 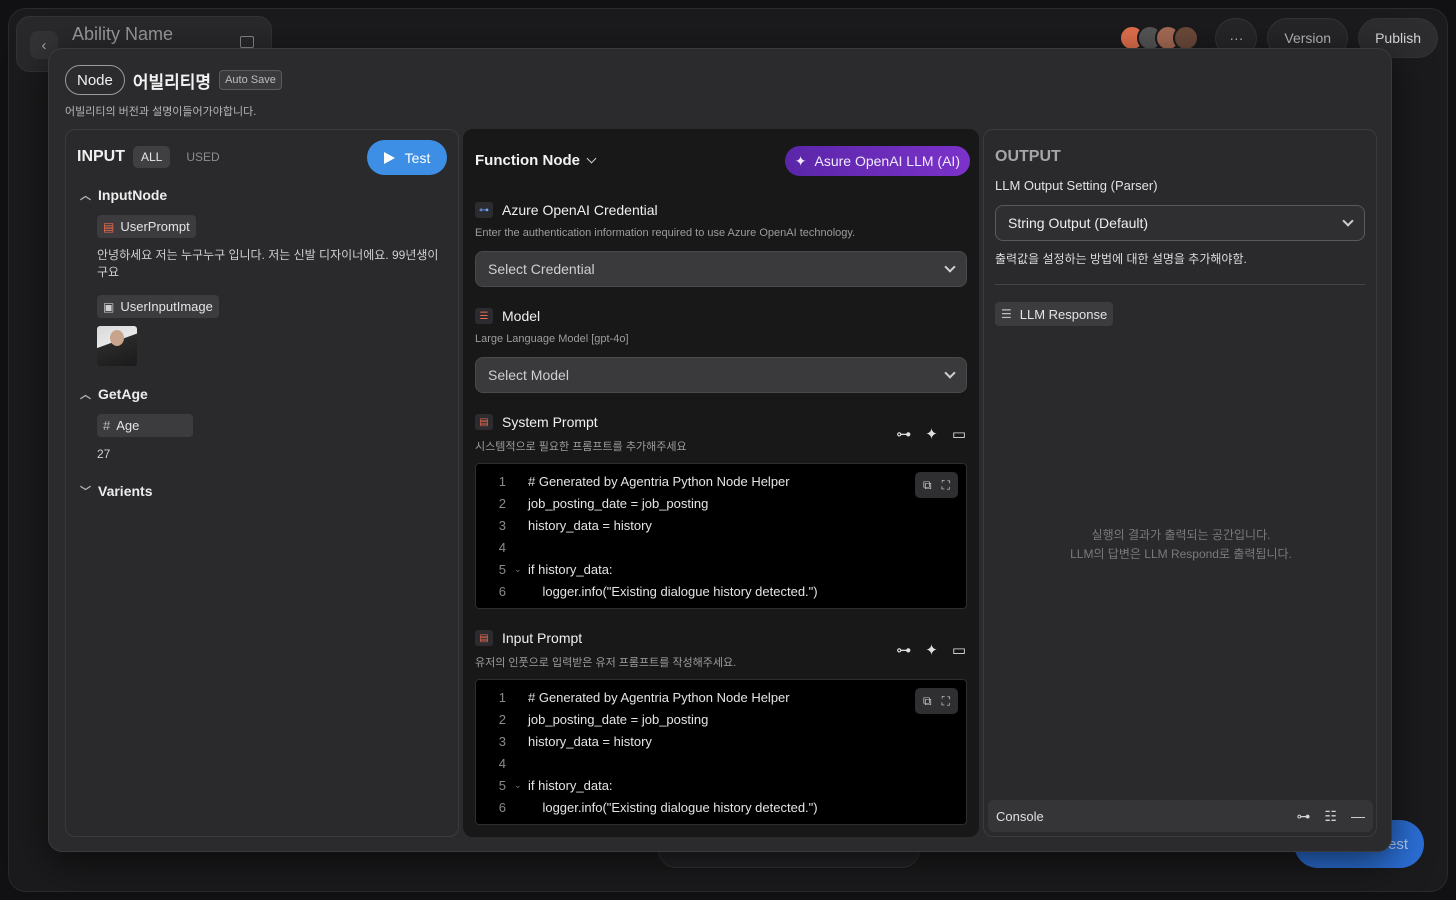 I want to click on placeholder-line: LLM의 답변은 LLM Respond로 출력됩니다., so click(x=1181, y=554).